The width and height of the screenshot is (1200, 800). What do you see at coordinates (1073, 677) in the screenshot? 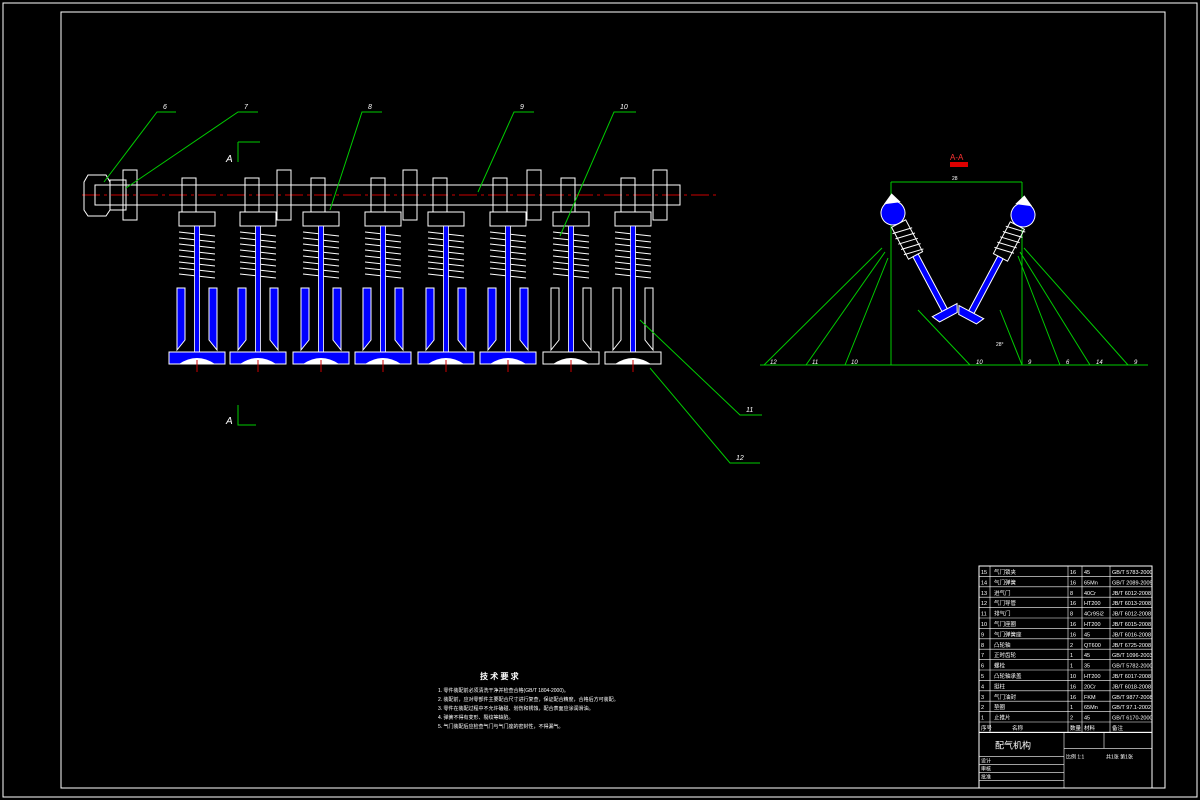
I see `bom-cell: 10` at bounding box center [1073, 677].